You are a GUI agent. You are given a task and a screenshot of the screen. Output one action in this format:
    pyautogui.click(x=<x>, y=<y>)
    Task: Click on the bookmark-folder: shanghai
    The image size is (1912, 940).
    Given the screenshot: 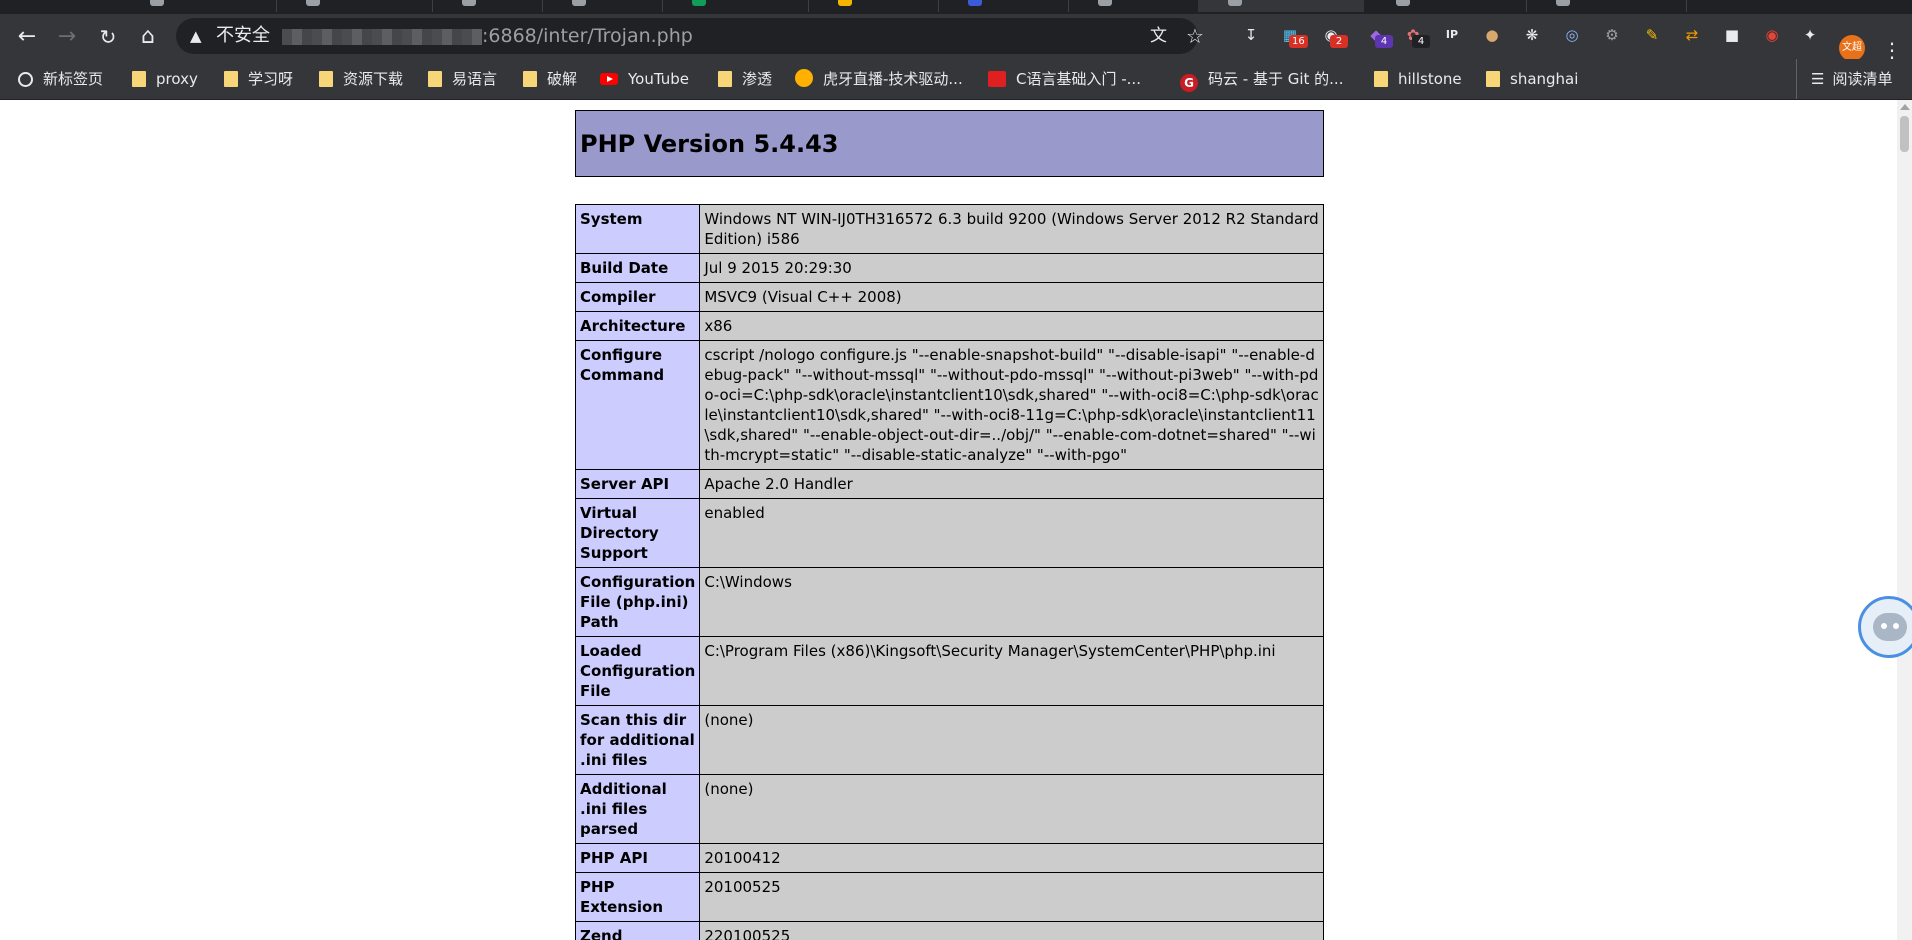 What is the action you would take?
    pyautogui.click(x=1532, y=79)
    